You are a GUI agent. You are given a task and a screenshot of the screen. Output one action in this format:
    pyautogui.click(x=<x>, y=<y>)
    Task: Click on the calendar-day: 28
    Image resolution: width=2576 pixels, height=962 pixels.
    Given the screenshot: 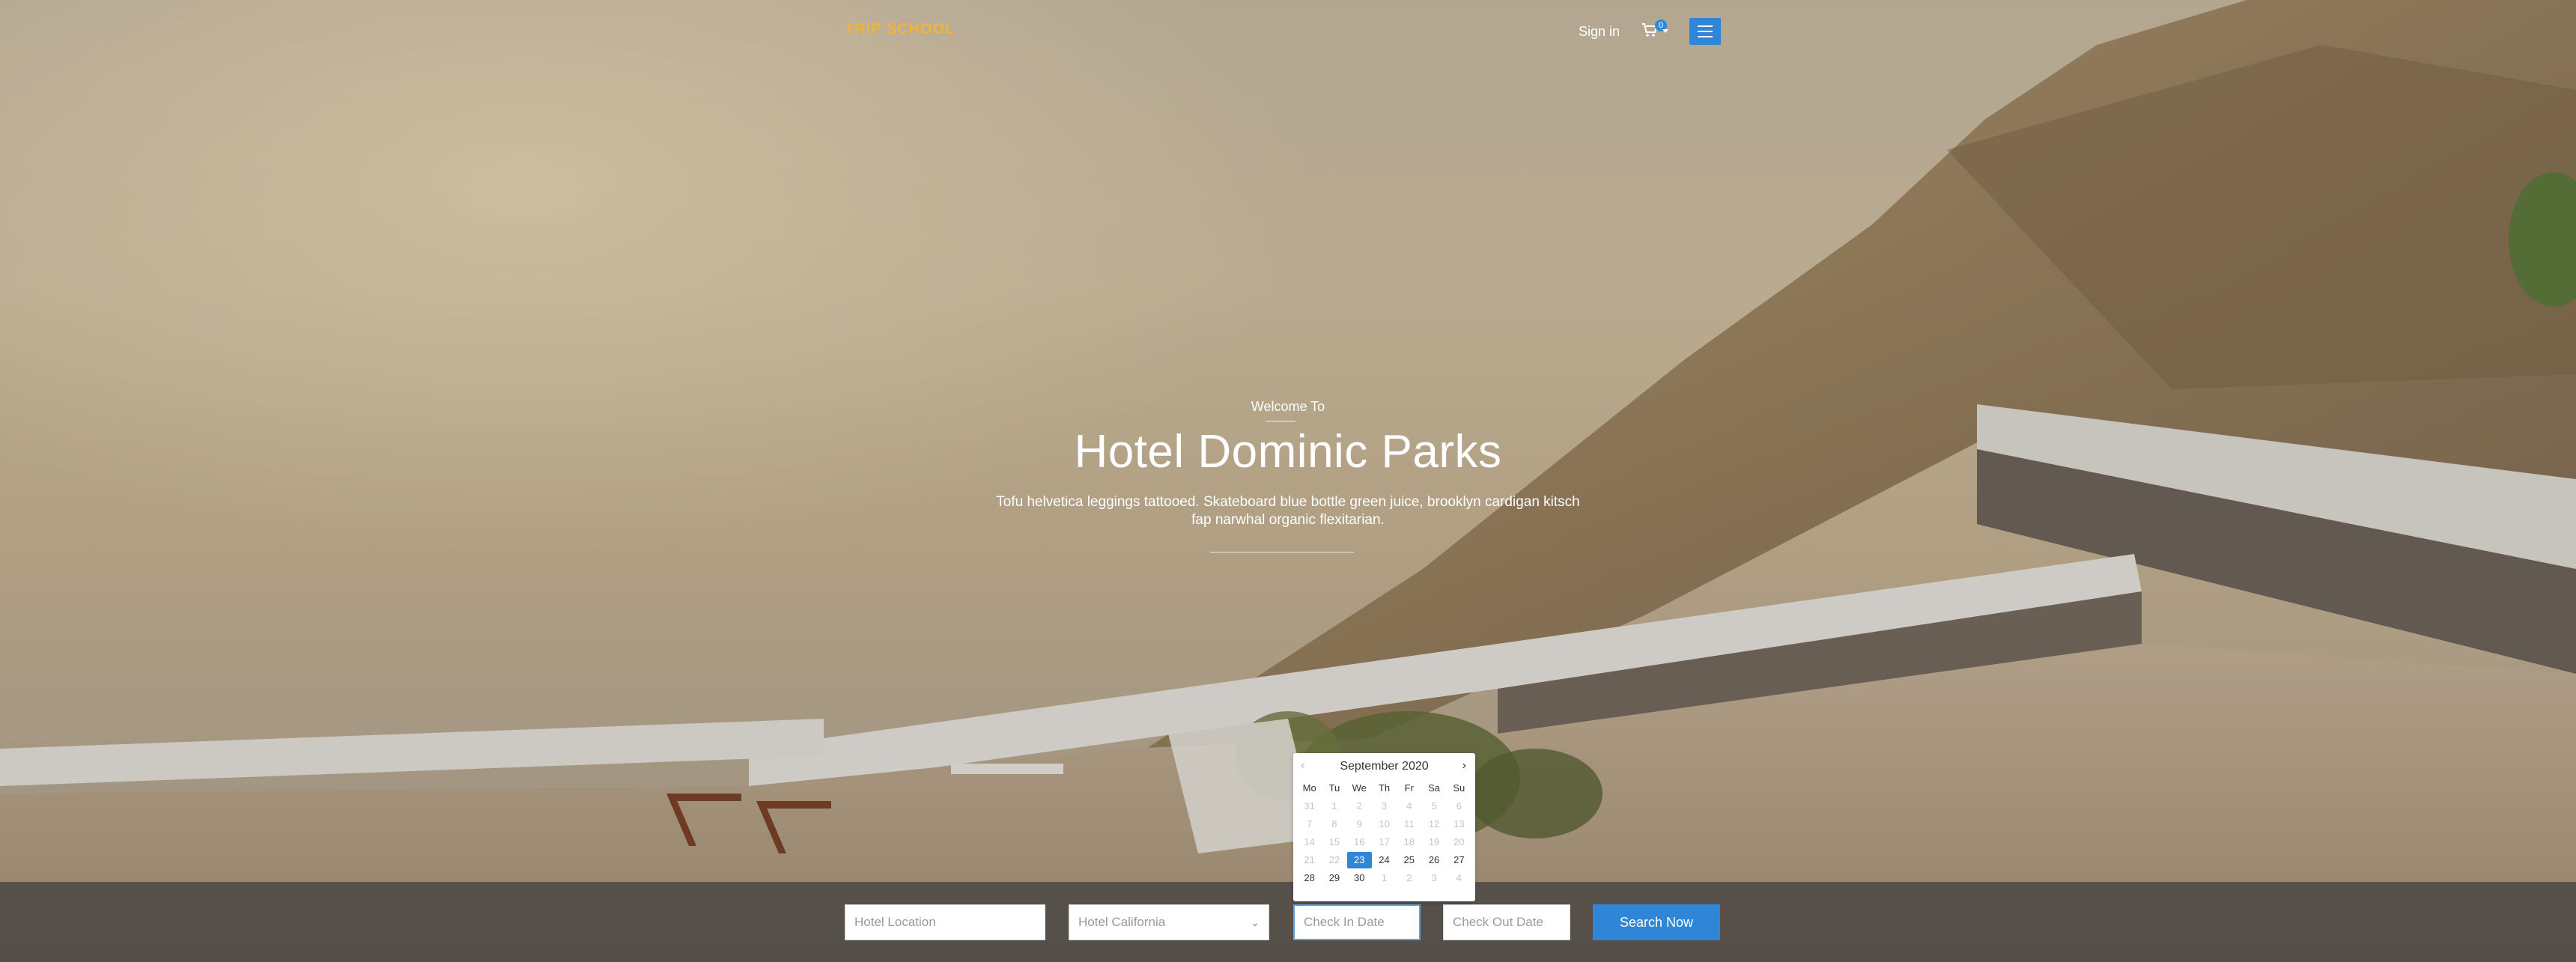 What is the action you would take?
    pyautogui.click(x=1309, y=878)
    